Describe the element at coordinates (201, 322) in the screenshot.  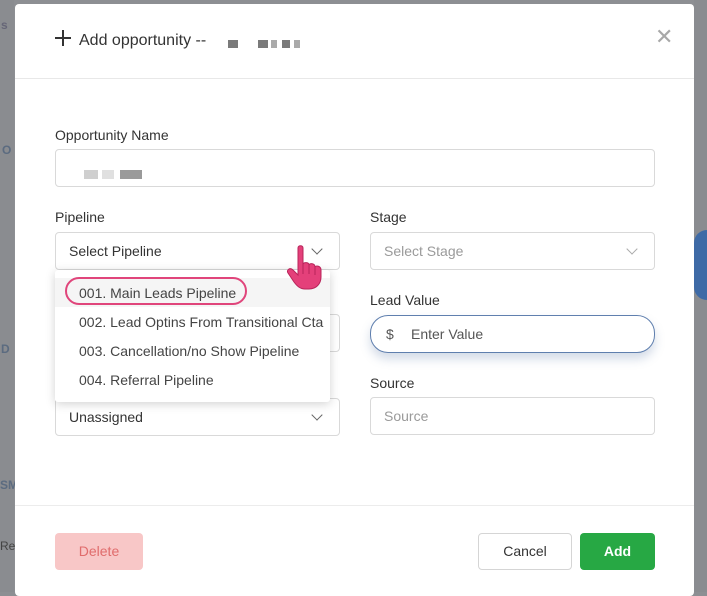
I see `pipeline-option-label: 002. Lead Optins From Transitional Cta` at that location.